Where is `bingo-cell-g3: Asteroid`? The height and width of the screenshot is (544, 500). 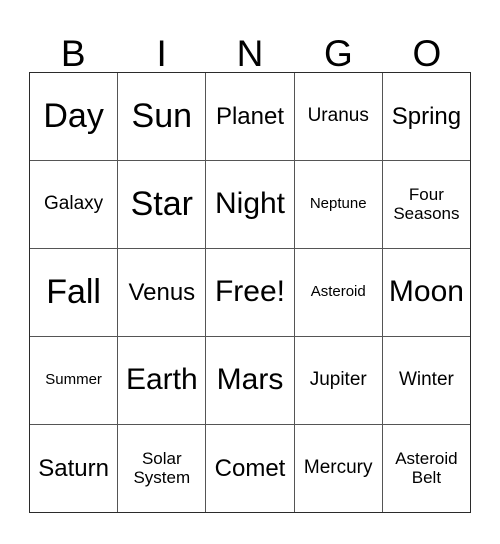 bingo-cell-g3: Asteroid is located at coordinates (339, 292).